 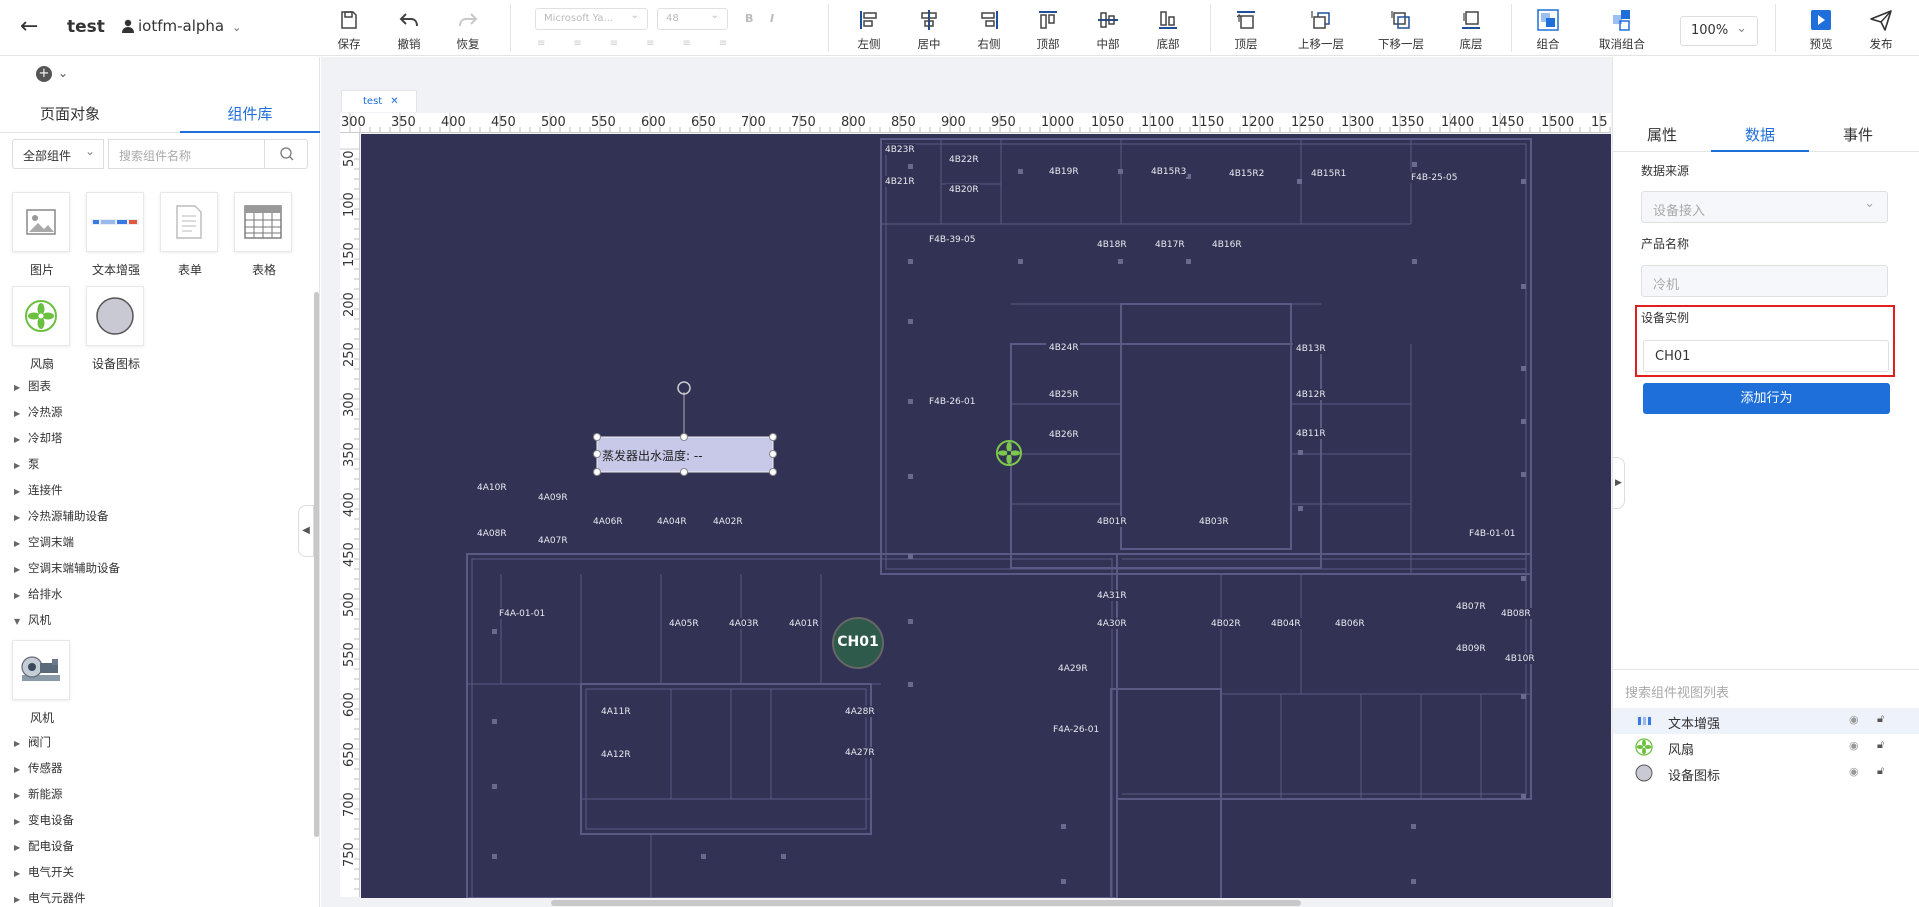 What do you see at coordinates (926, 903) in the screenshot?
I see `horizontal-scrollbar` at bounding box center [926, 903].